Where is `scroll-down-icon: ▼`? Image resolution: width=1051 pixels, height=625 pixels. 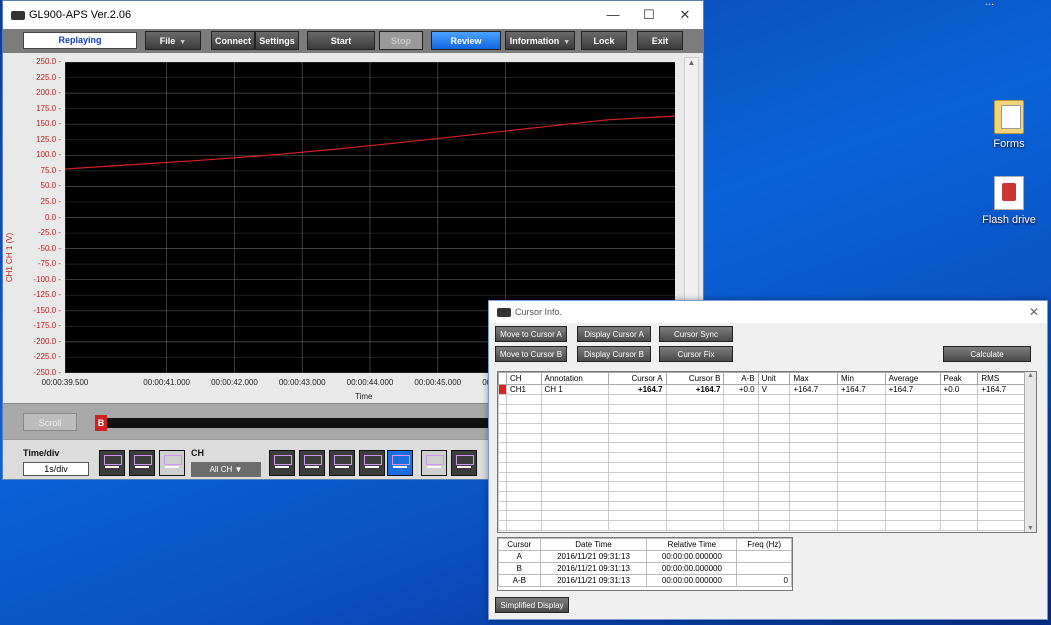 scroll-down-icon: ▼ is located at coordinates (1030, 528).